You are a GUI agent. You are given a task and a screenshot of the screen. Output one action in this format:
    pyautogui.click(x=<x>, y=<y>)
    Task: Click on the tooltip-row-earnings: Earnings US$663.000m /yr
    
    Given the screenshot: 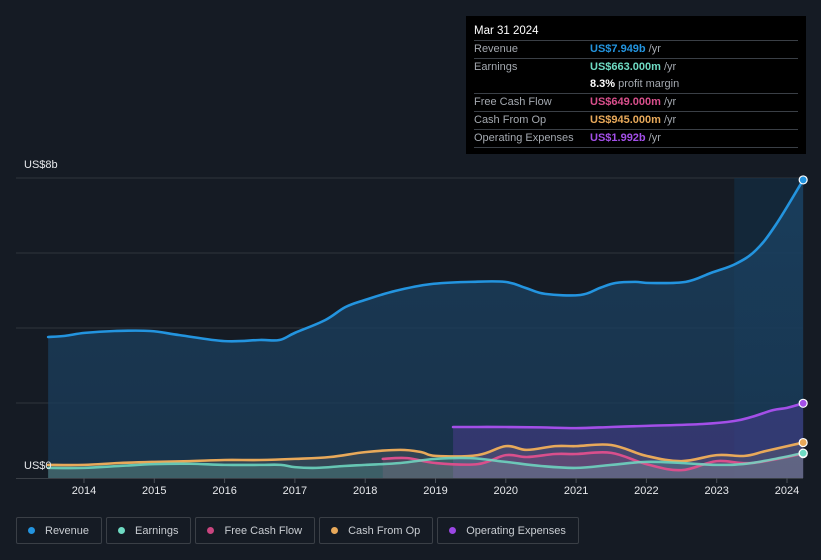 What is the action you would take?
    pyautogui.click(x=636, y=67)
    